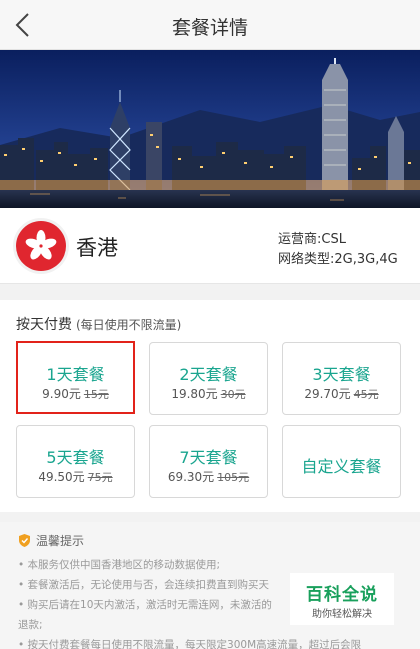  What do you see at coordinates (41, 246) in the screenshot?
I see `hong-kong-flag-icon` at bounding box center [41, 246].